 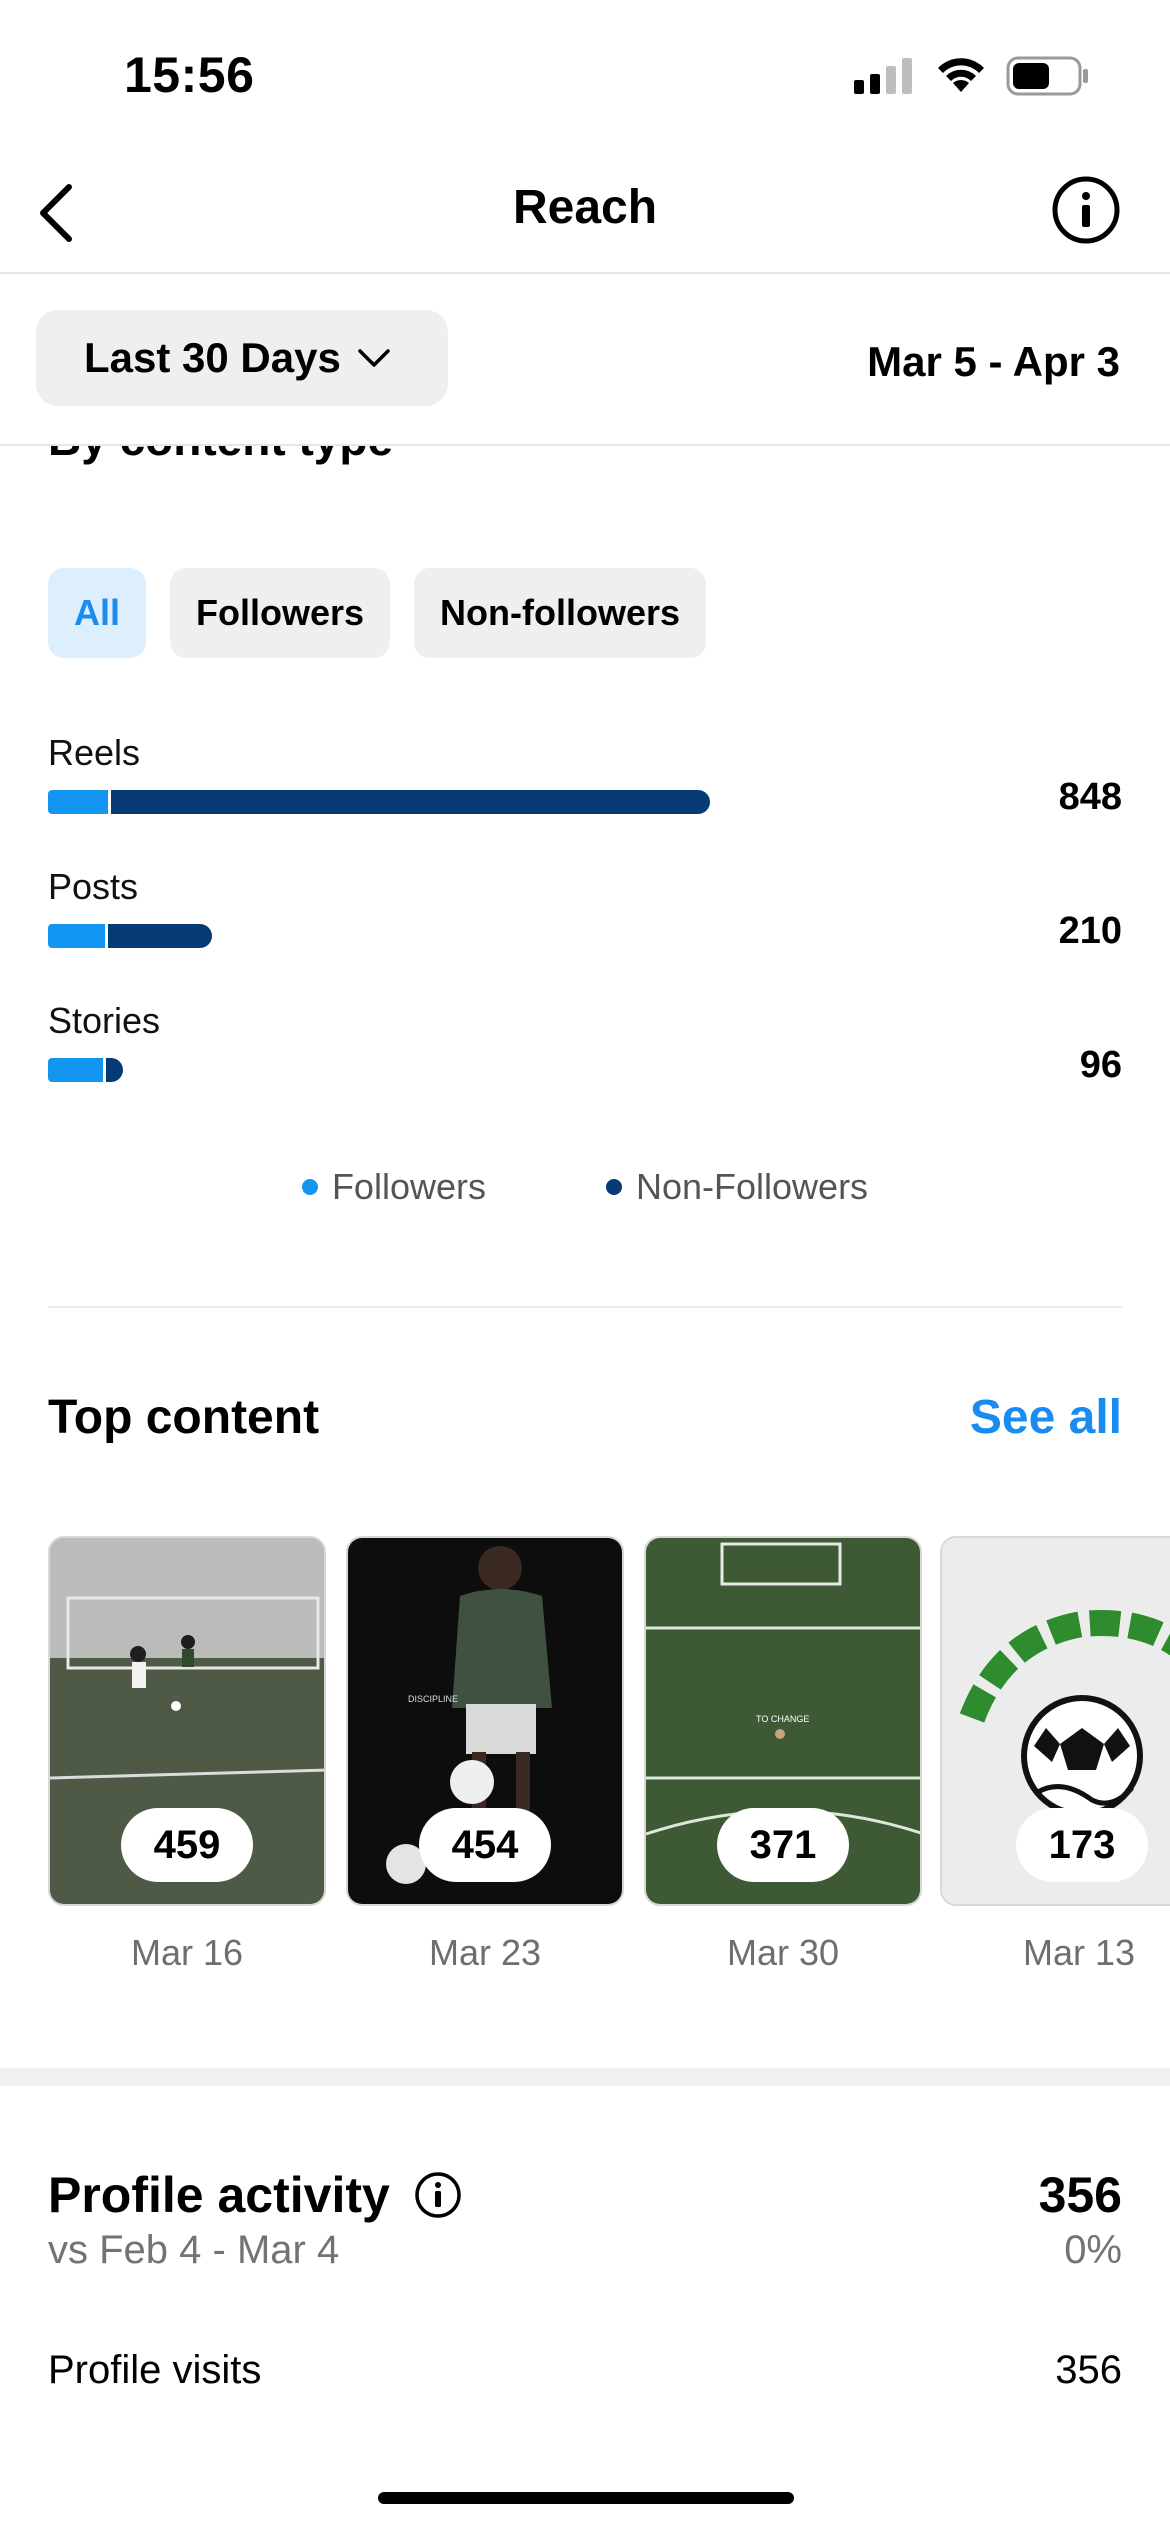 I want to click on legend-label: Non-Followers, so click(x=752, y=1186).